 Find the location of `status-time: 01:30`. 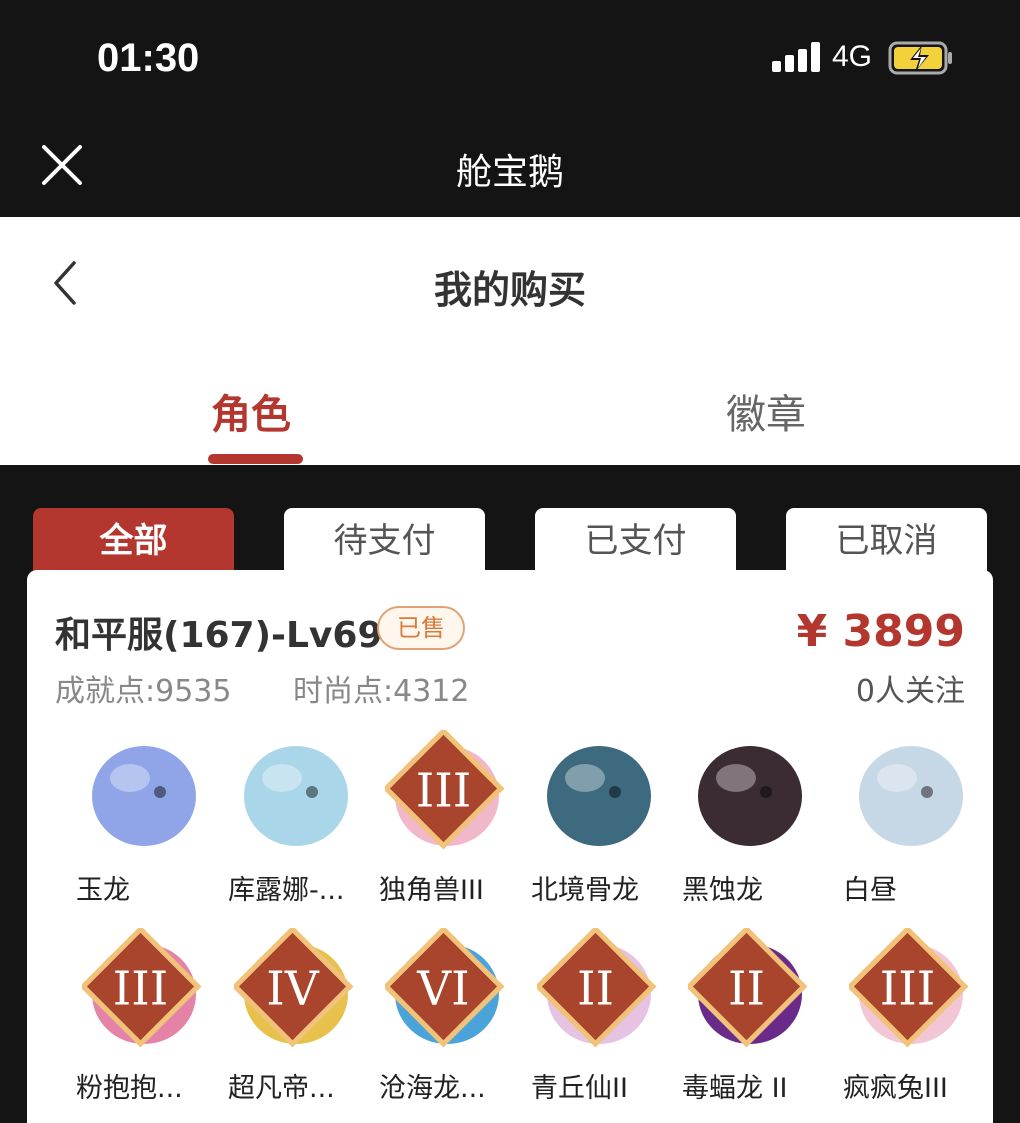

status-time: 01:30 is located at coordinates (148, 58).